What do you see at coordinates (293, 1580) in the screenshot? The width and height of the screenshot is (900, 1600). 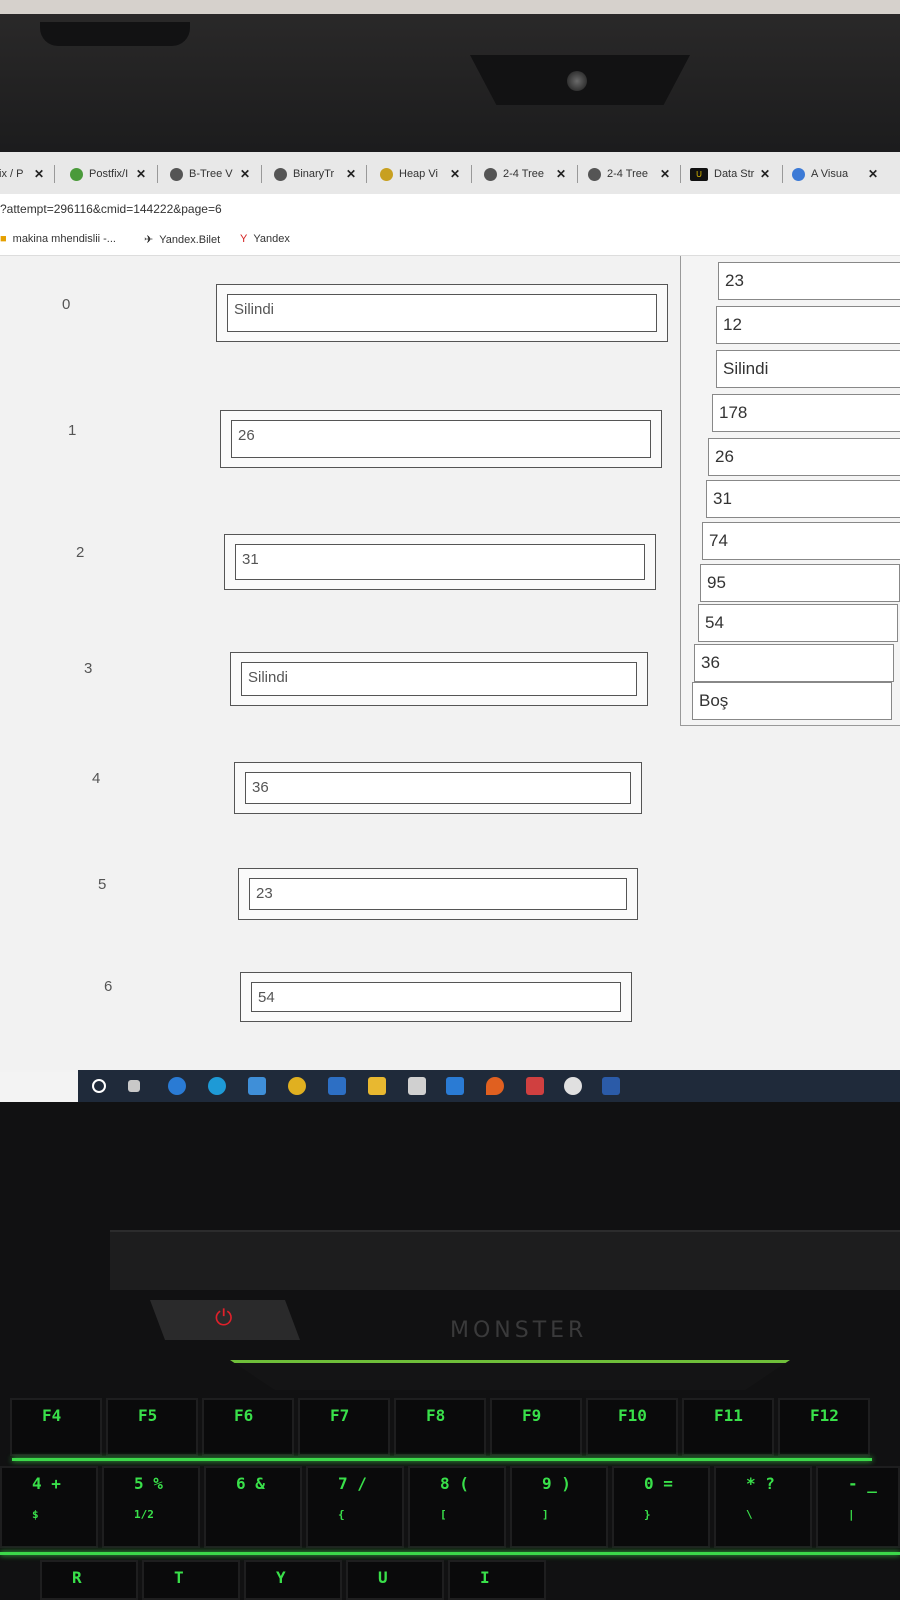 I see `key-y: Y` at bounding box center [293, 1580].